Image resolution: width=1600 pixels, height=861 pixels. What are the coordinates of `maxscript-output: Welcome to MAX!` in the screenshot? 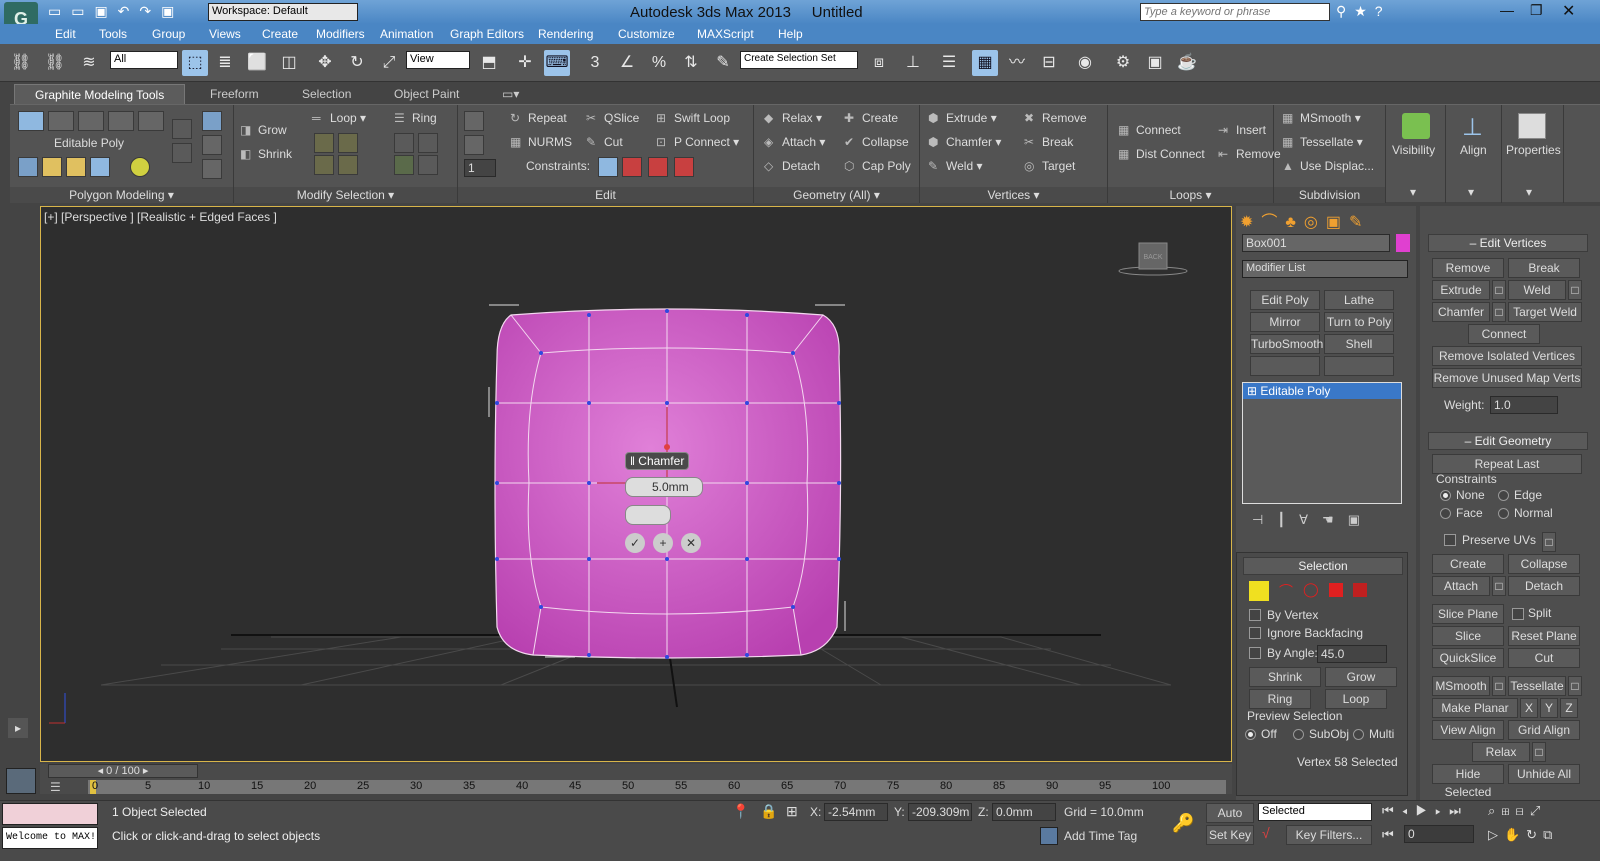 It's located at (50, 838).